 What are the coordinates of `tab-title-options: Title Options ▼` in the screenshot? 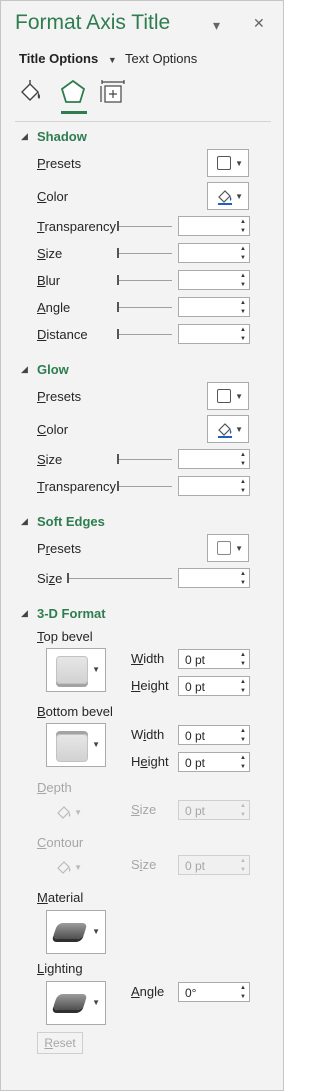 It's located at (68, 58).